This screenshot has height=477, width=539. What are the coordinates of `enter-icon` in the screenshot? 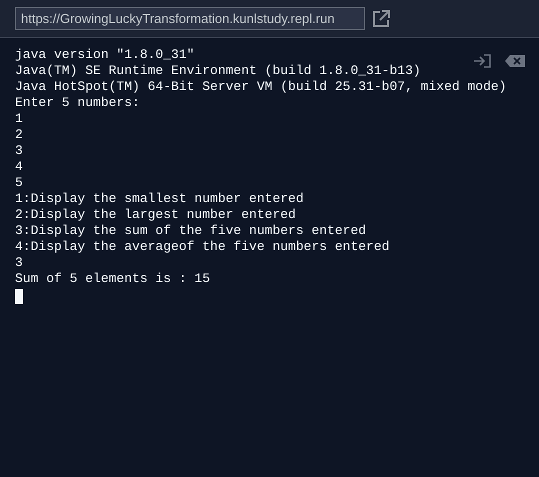 It's located at (482, 61).